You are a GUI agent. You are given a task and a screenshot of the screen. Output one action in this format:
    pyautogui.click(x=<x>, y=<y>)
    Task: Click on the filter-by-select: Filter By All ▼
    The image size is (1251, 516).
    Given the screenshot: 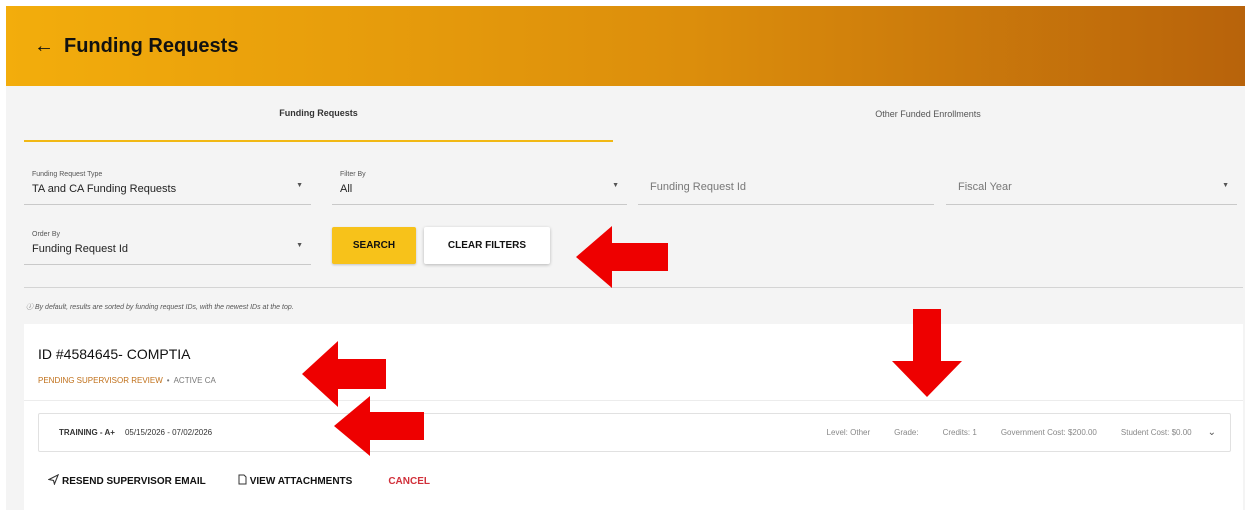 What is the action you would take?
    pyautogui.click(x=479, y=186)
    